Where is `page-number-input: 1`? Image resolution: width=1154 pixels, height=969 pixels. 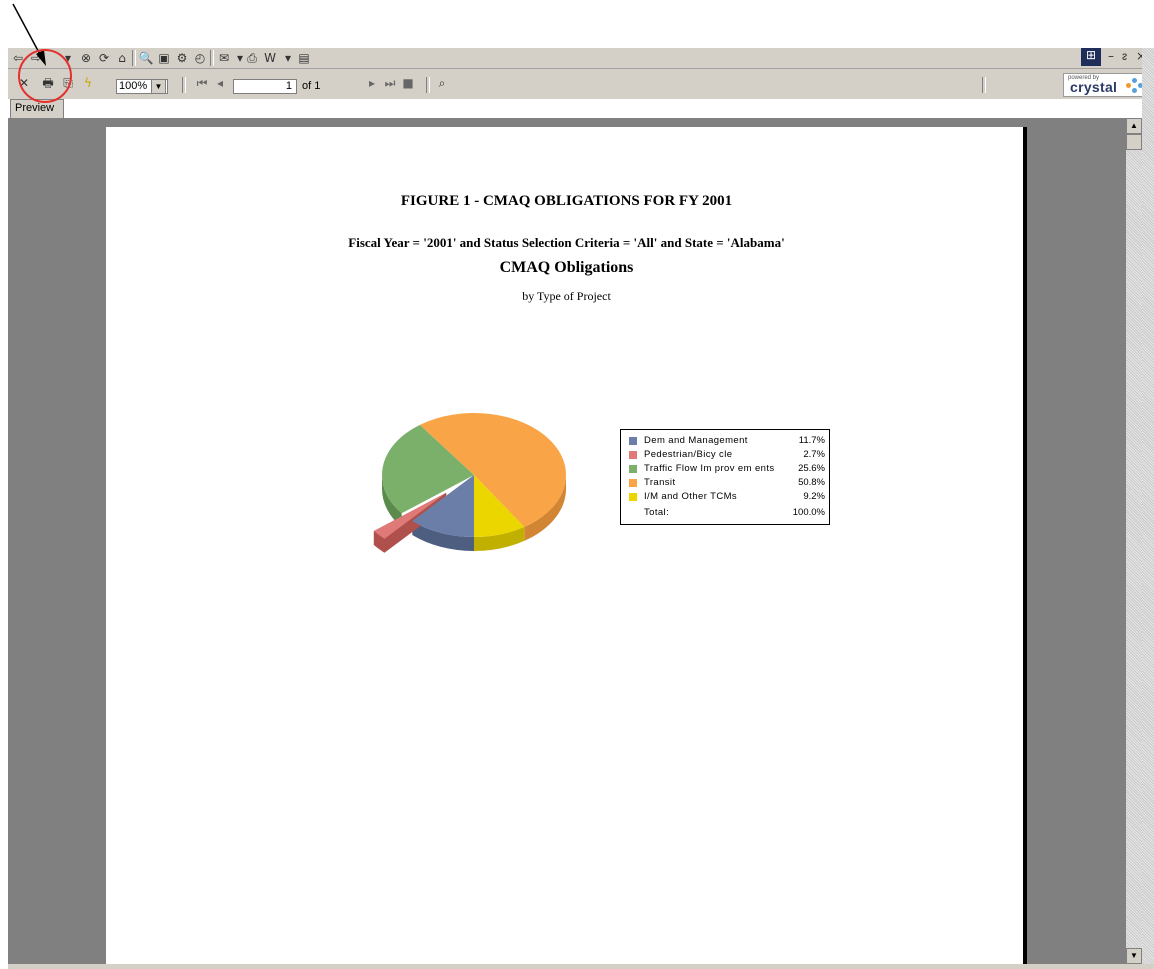
page-number-input: 1 is located at coordinates (265, 86).